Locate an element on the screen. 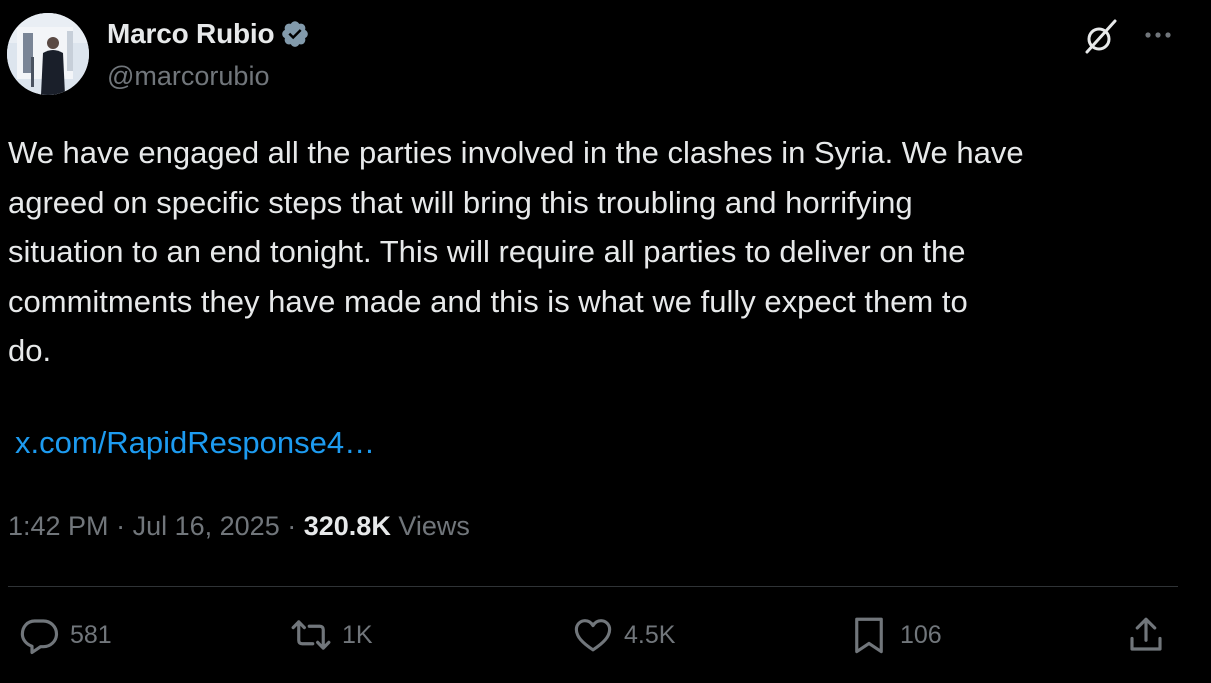  author-name-row: Marco Rubio is located at coordinates (208, 34).